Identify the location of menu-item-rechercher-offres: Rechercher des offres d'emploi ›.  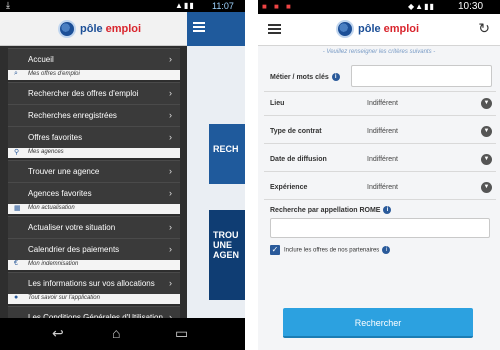
(94, 93).